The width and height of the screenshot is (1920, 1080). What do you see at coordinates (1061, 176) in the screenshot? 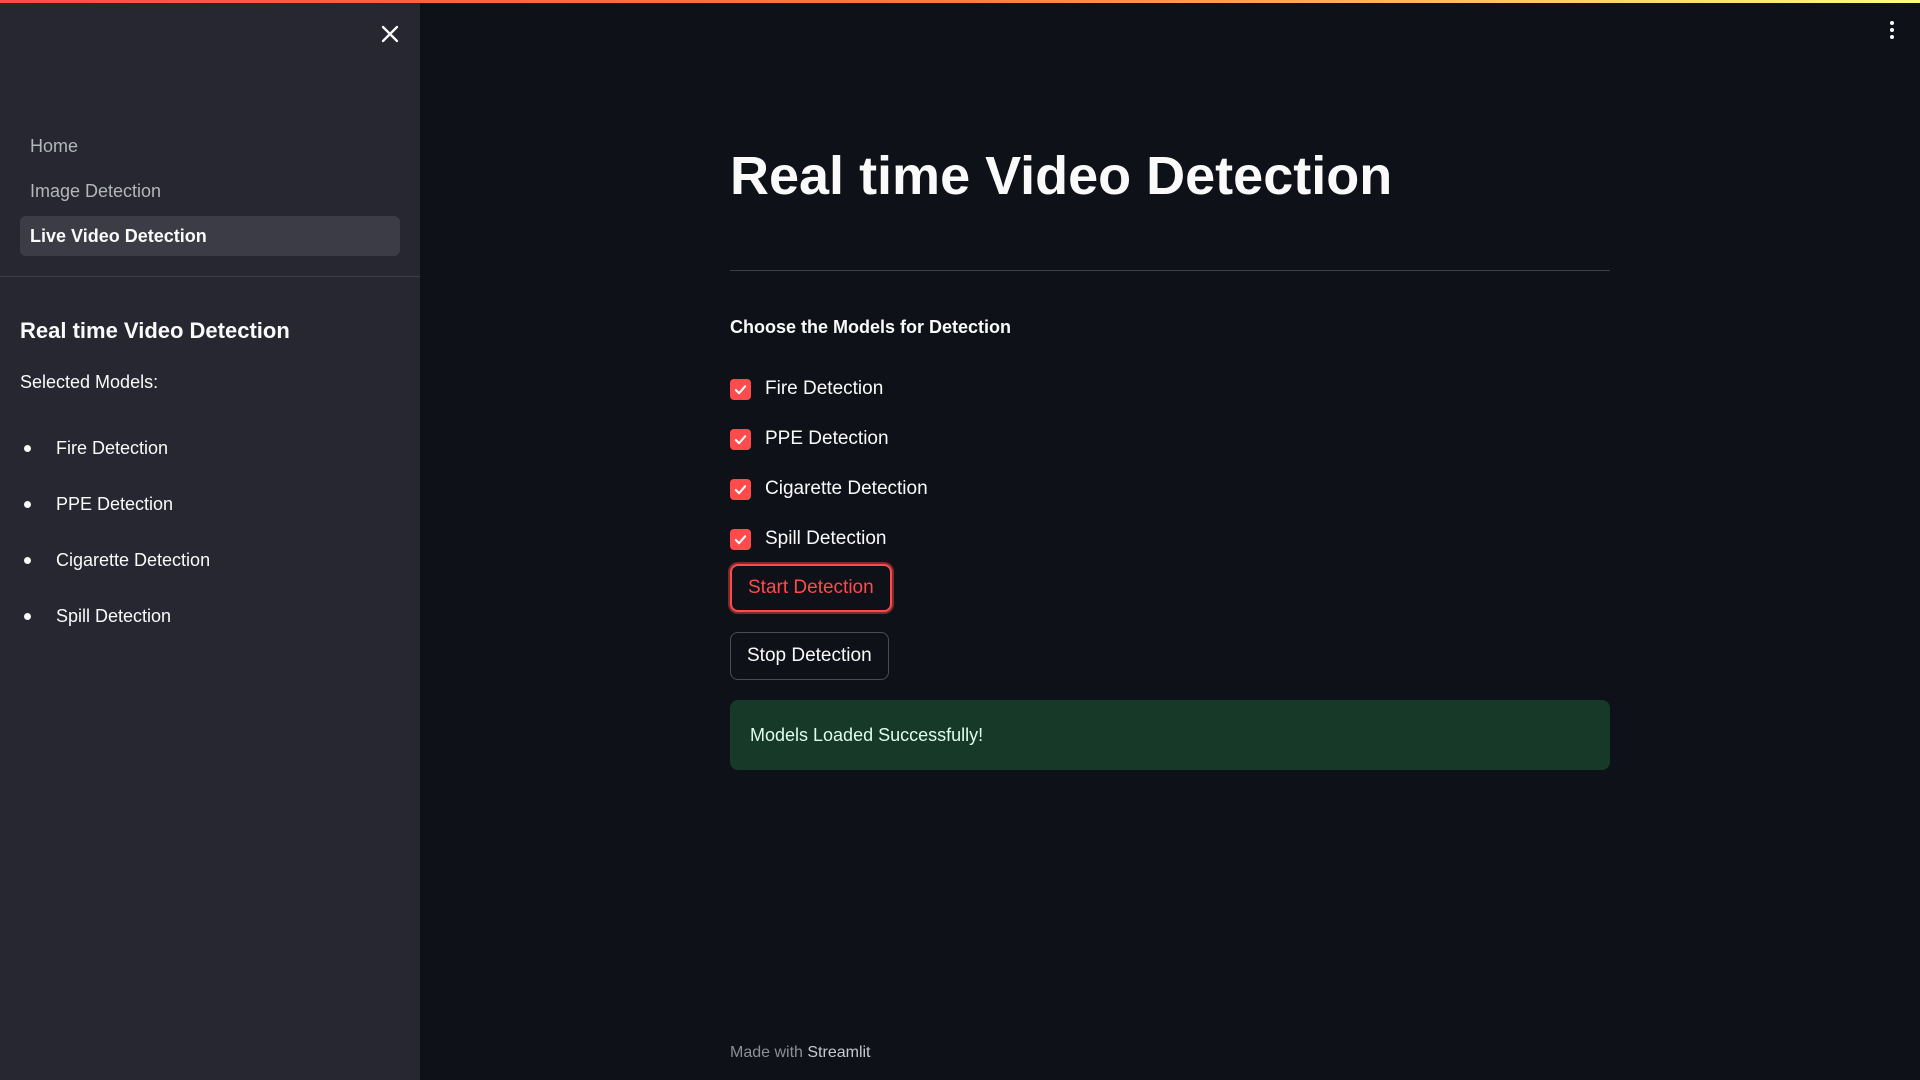
I see `page-title: Real time Video Detection` at bounding box center [1061, 176].